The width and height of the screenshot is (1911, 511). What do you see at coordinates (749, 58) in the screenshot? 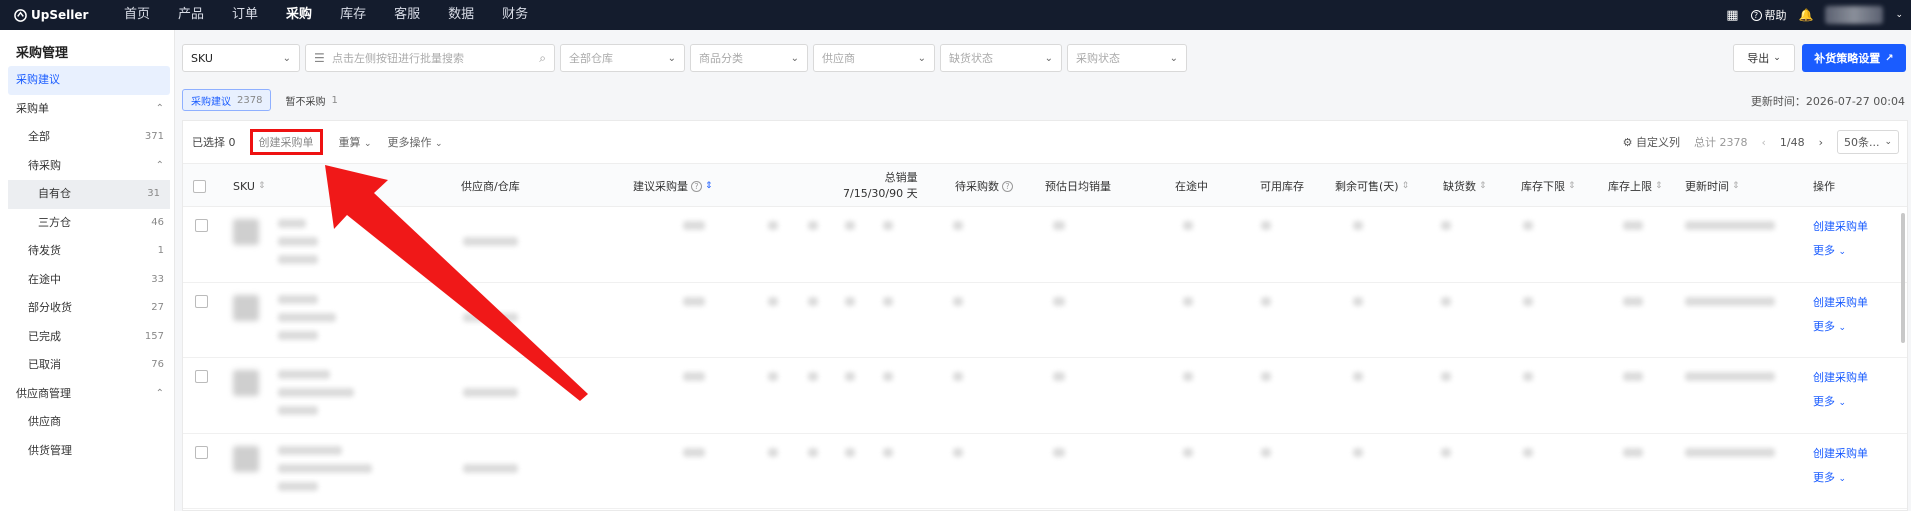
I see `category-select: 商品分类 ⌄` at bounding box center [749, 58].